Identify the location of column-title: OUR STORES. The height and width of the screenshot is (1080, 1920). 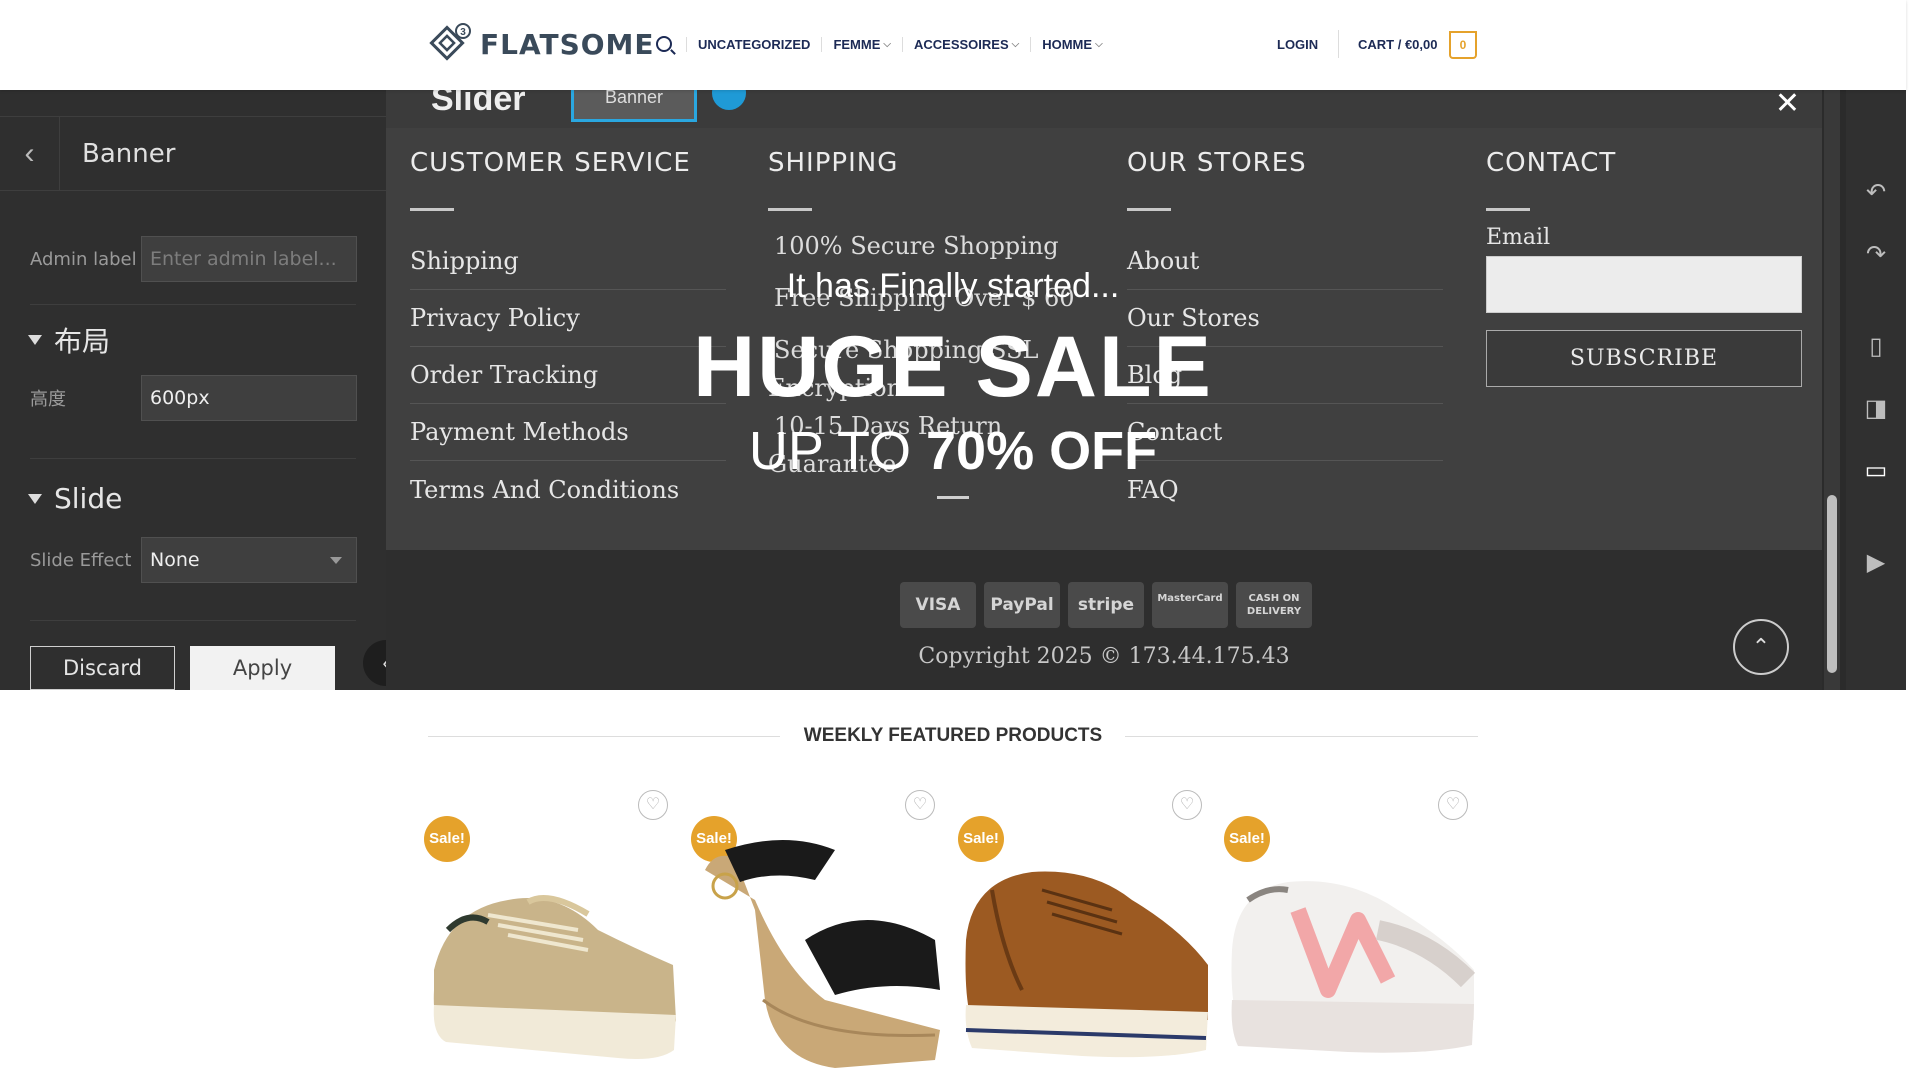
(1217, 163).